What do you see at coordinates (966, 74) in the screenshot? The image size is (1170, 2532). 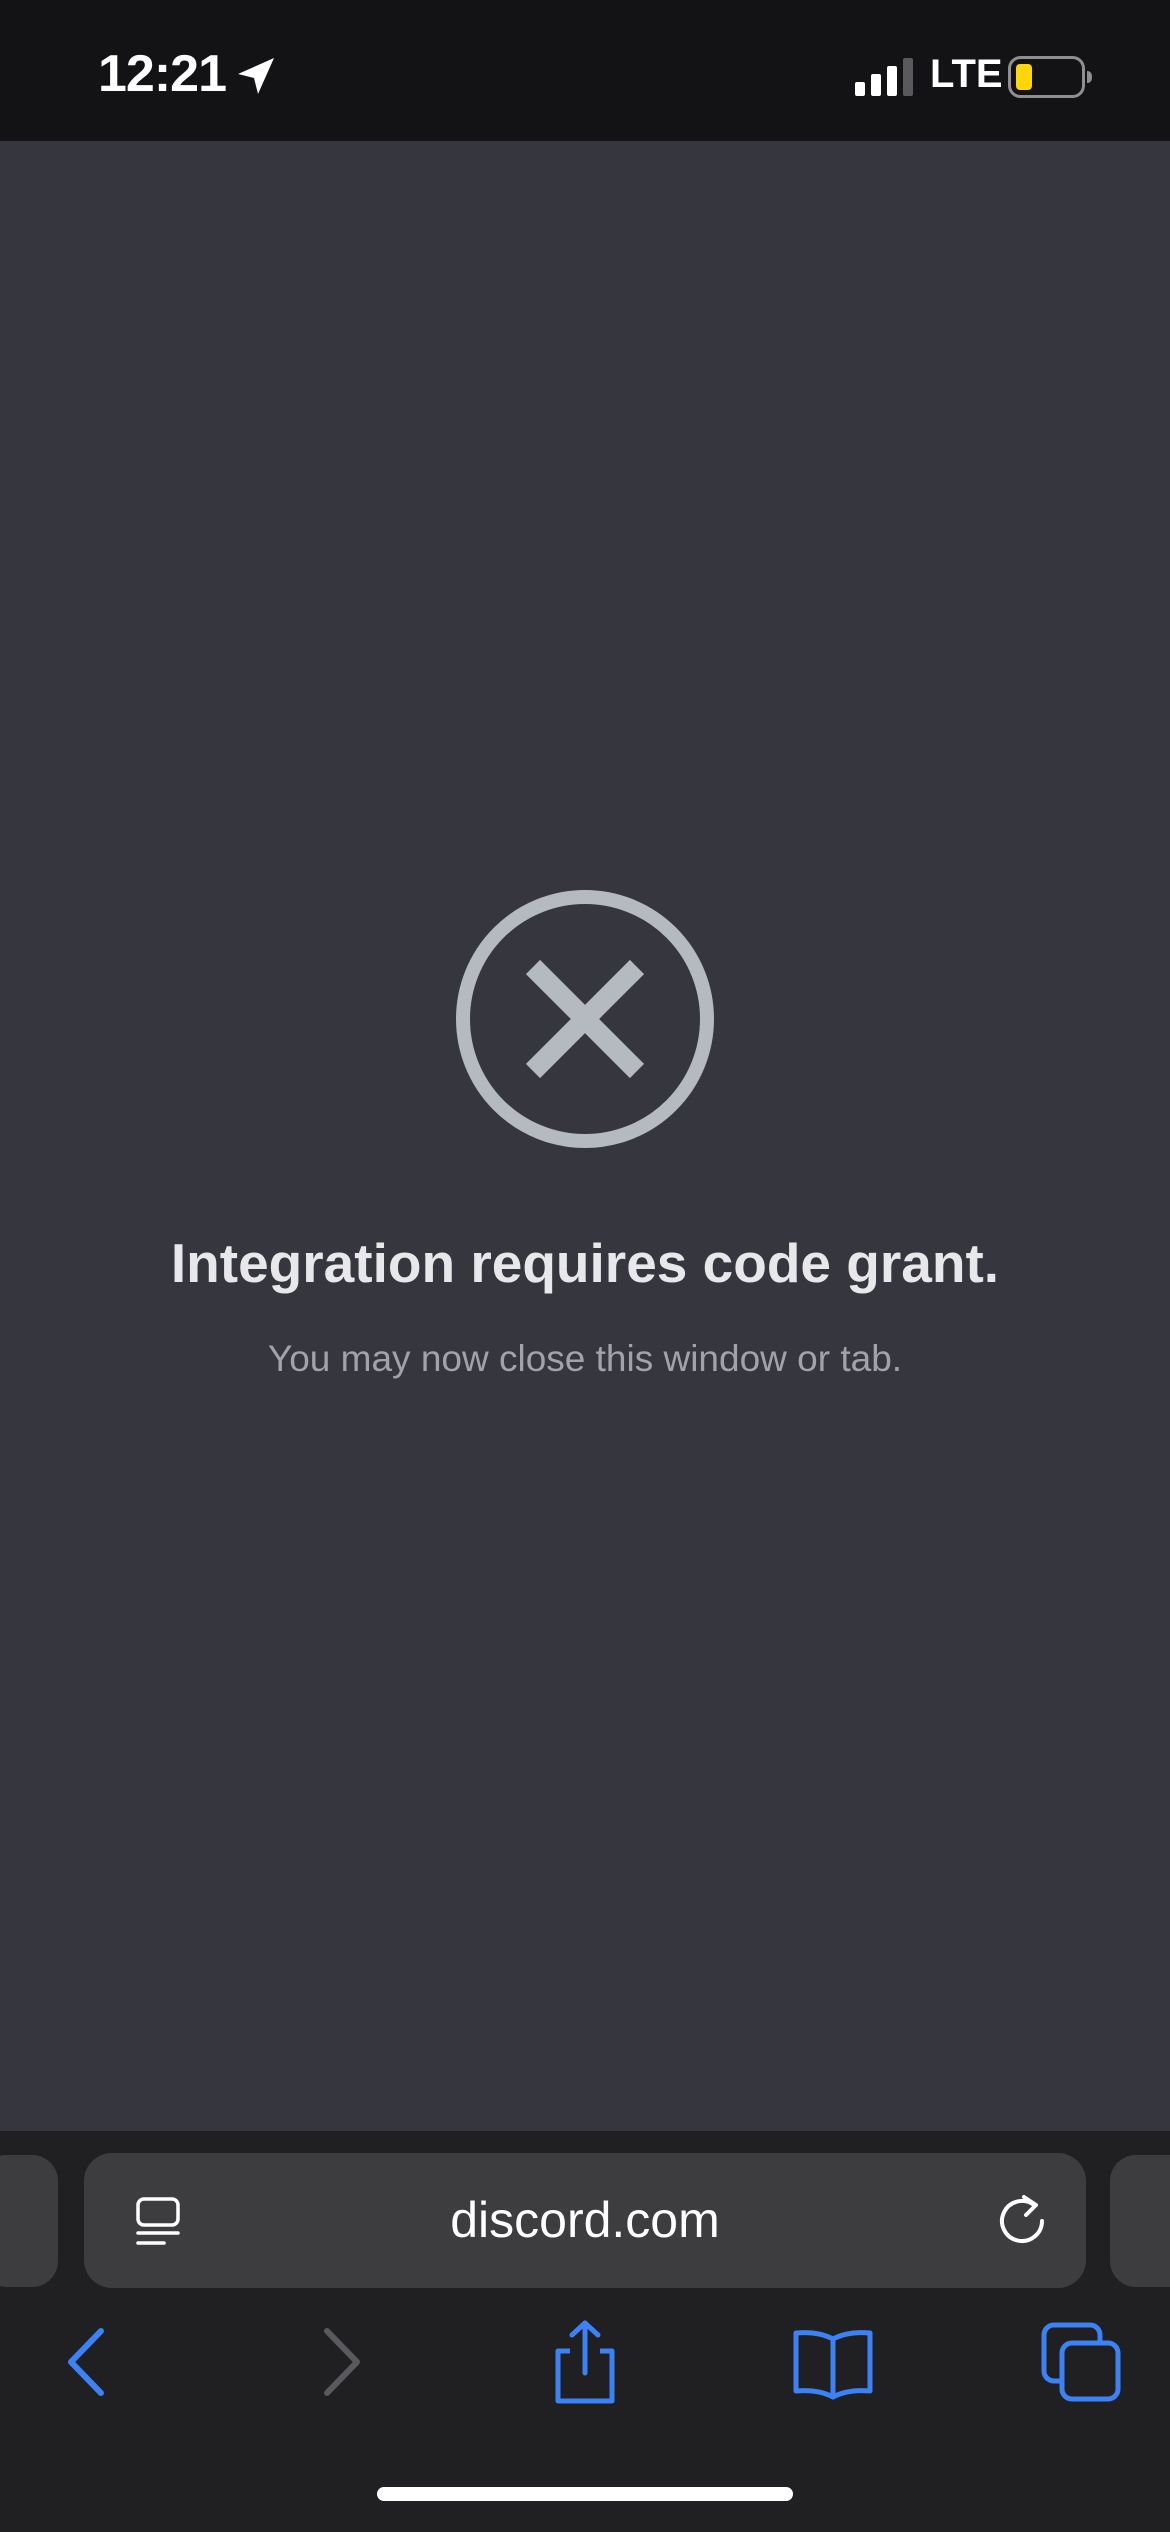 I see `network-label: LTE` at bounding box center [966, 74].